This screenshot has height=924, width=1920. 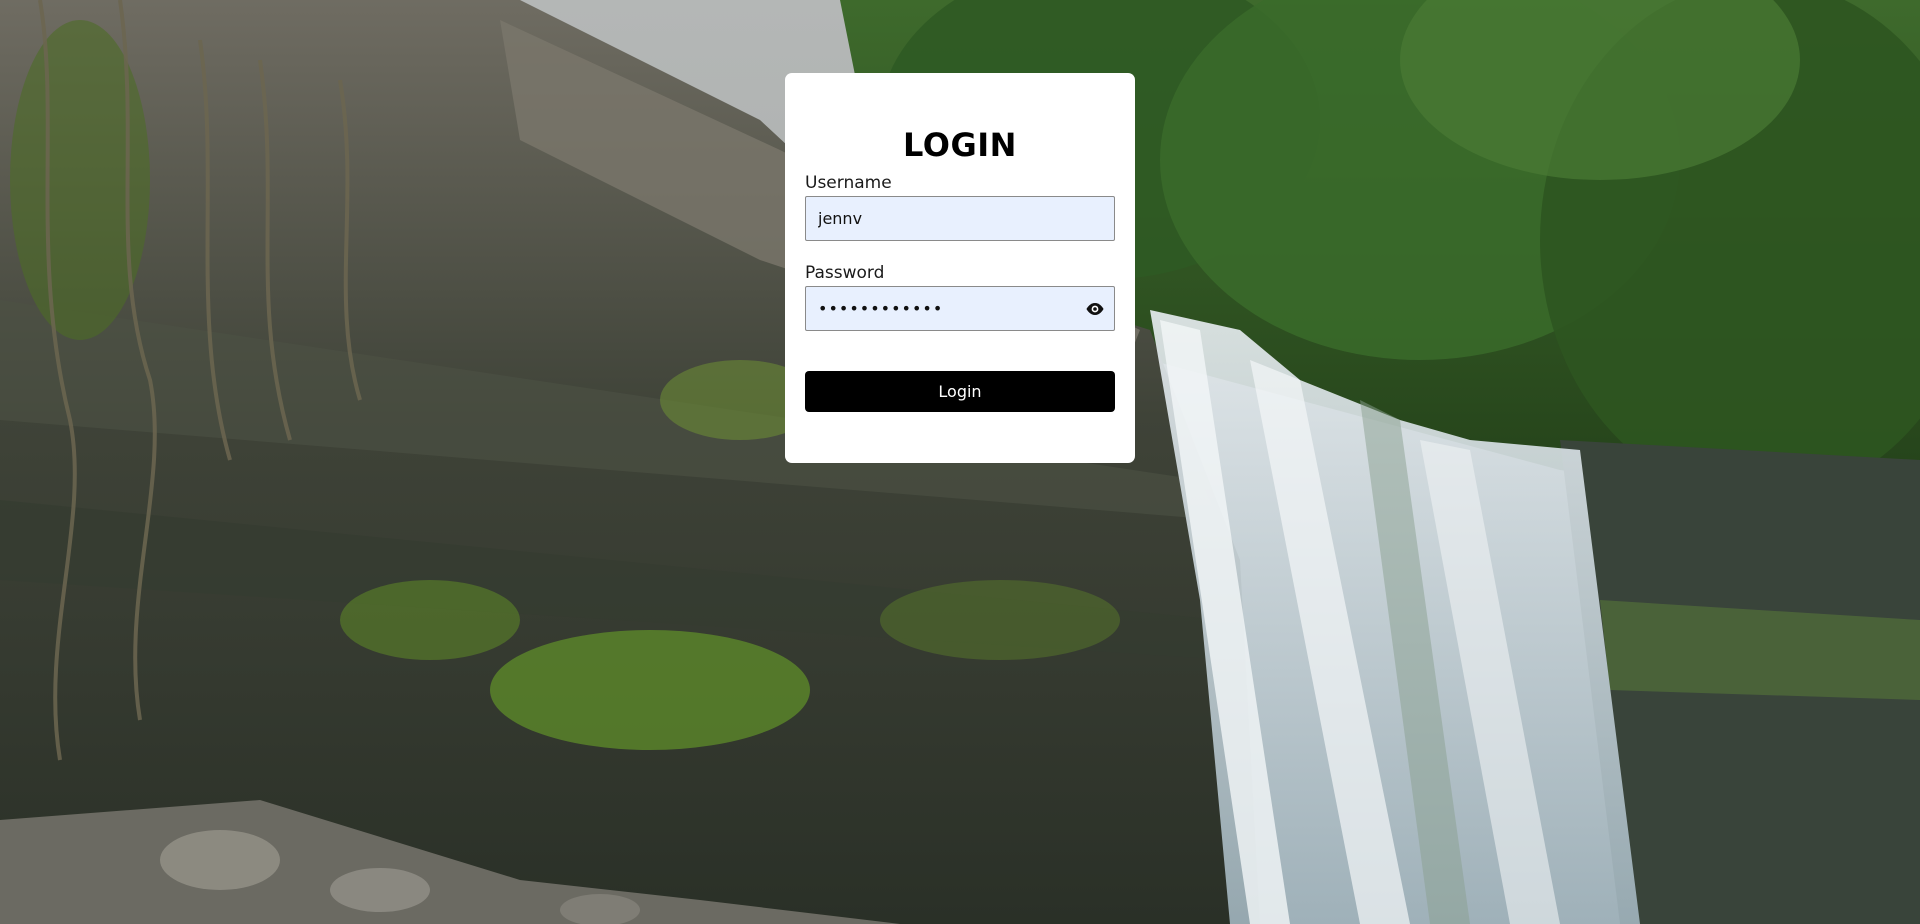 I want to click on password-input, so click(x=960, y=308).